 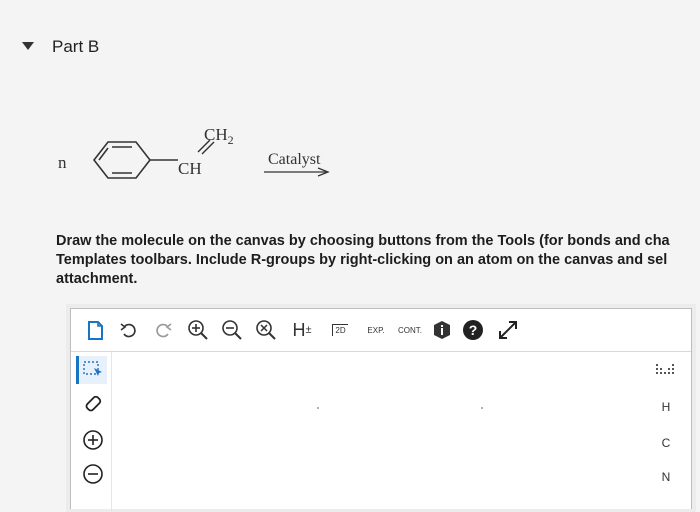 I want to click on benzene-ring, so click(x=122, y=160).